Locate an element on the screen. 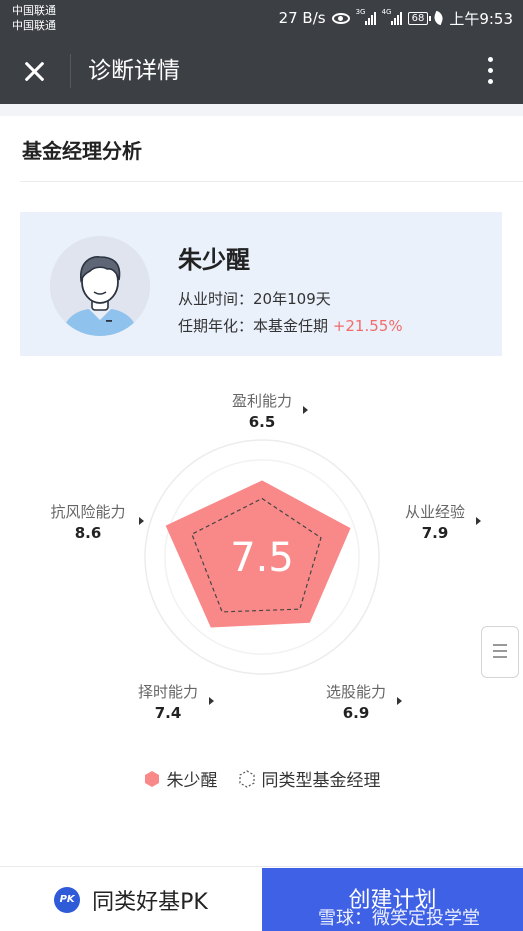 This screenshot has width=523, height=931. separator-band is located at coordinates (261, 110).